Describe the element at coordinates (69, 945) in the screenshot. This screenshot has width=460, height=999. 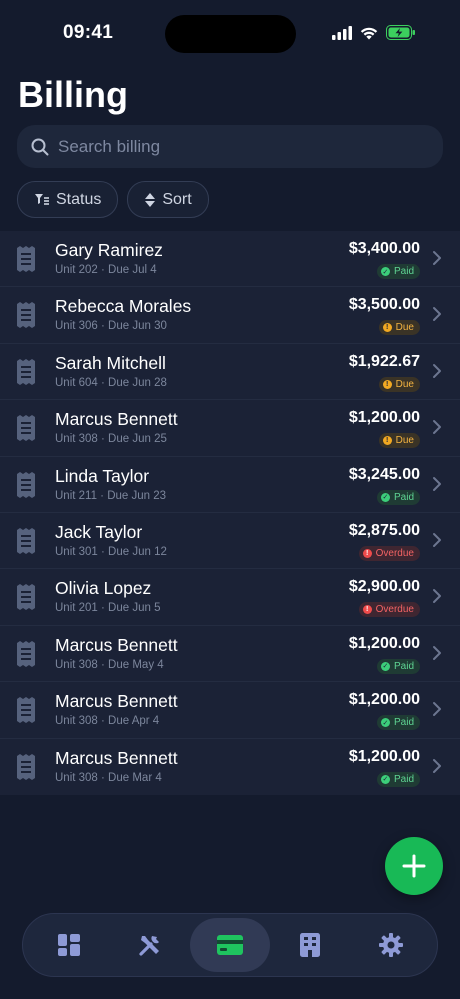
I see `tab-dashboard` at that location.